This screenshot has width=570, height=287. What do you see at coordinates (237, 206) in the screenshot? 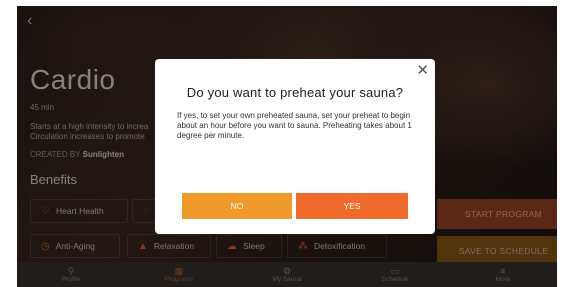
I see `no-button: NO` at bounding box center [237, 206].